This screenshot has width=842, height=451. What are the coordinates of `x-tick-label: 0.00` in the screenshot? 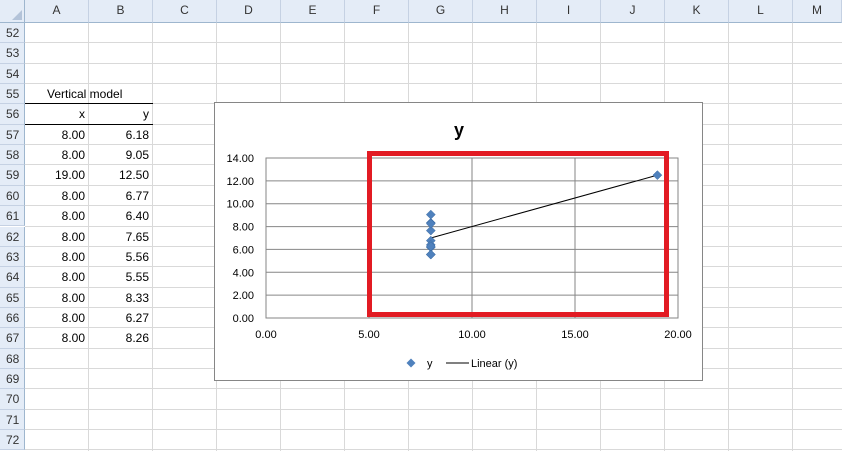 It's located at (265, 335).